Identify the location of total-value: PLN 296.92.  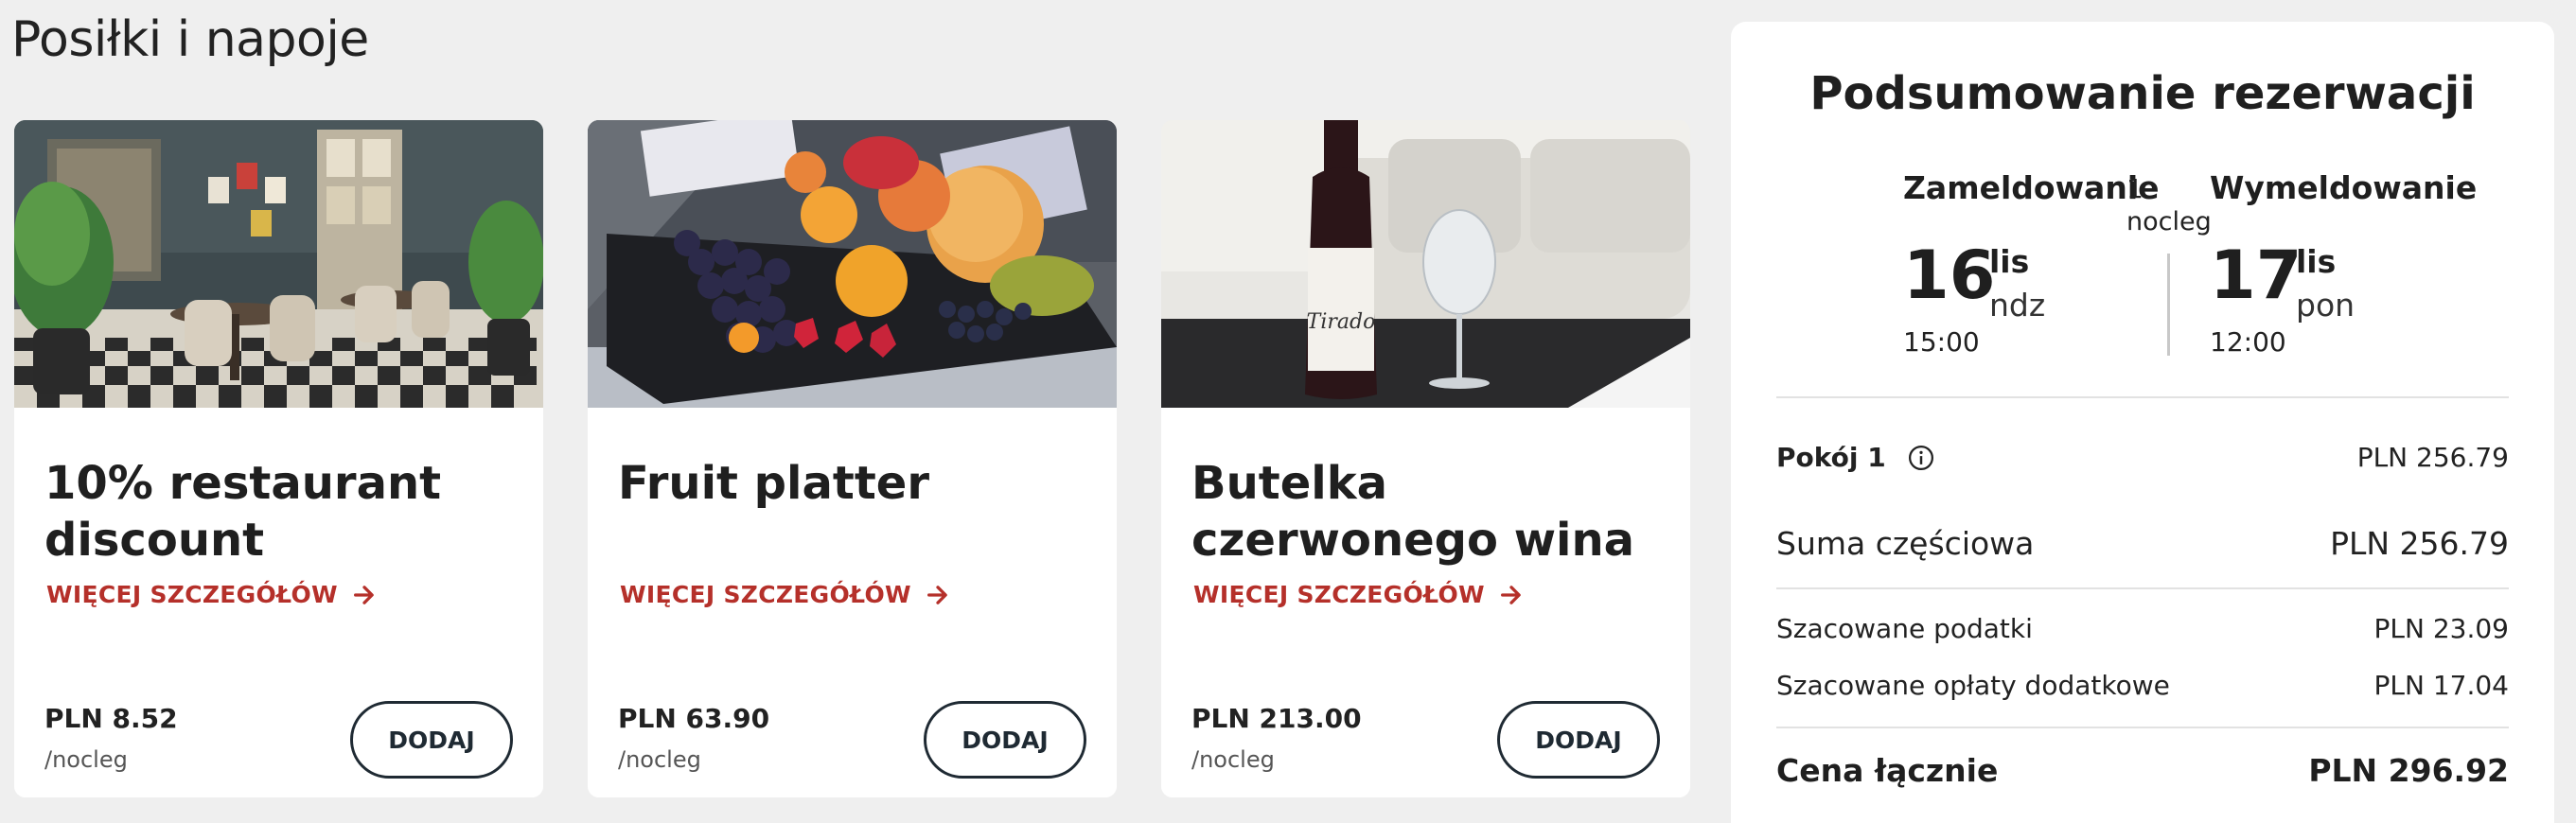
(2408, 770).